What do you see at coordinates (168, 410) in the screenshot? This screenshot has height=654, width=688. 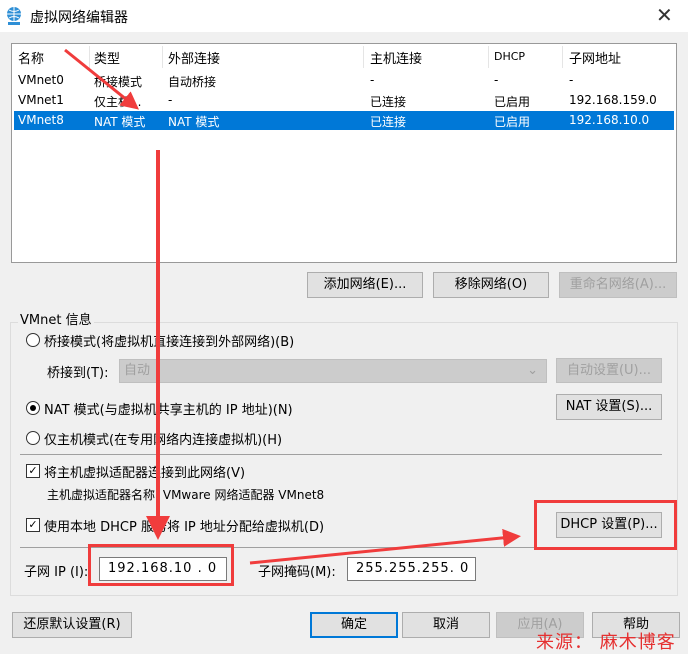 I see `nat-mode-label: NAT 模式(与虚拟机共享主机的 IP 地址)(N)` at bounding box center [168, 410].